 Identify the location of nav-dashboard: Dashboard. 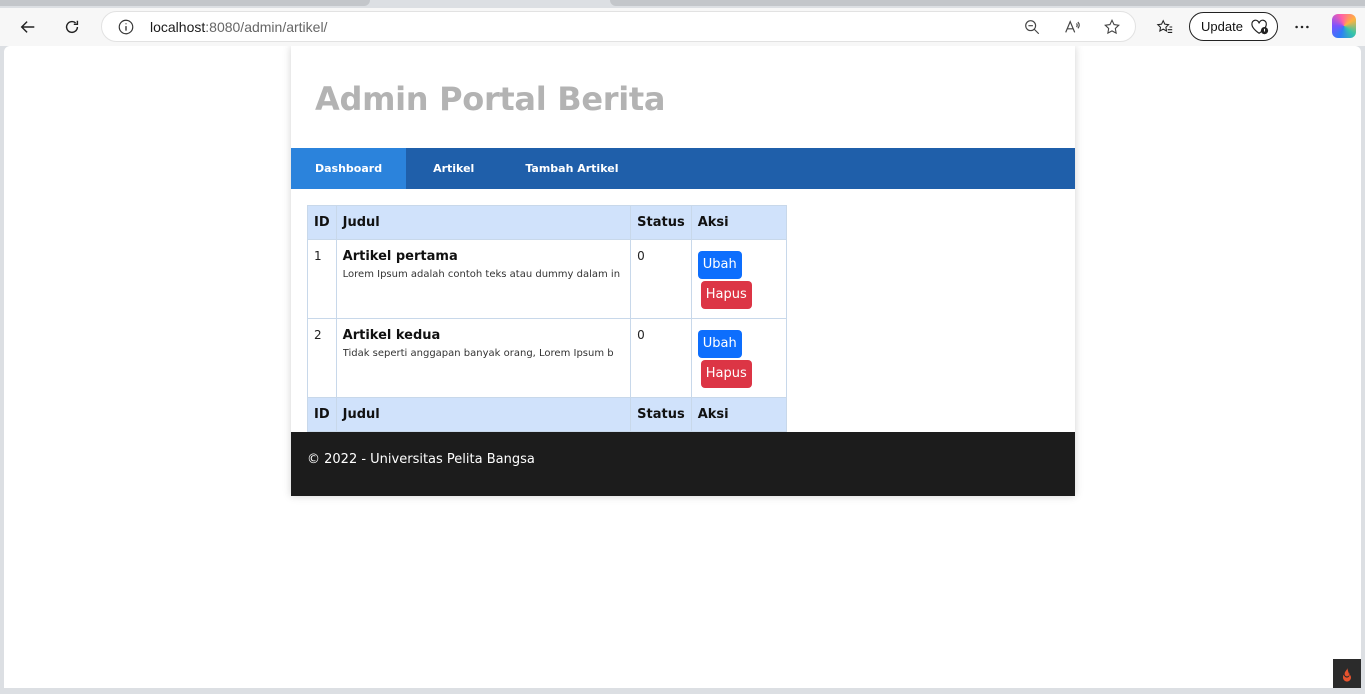
(349, 168).